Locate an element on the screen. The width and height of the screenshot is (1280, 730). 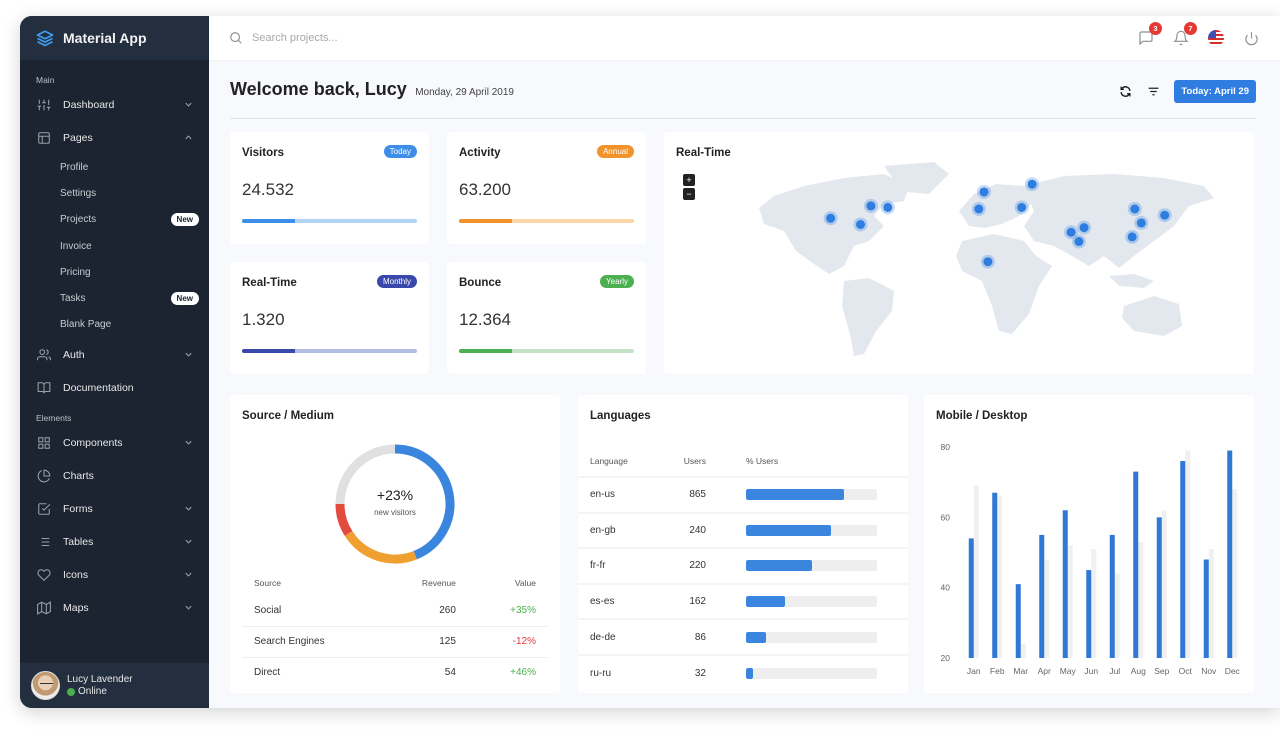
sidebar-item-pages: Pages is located at coordinates (114, 137).